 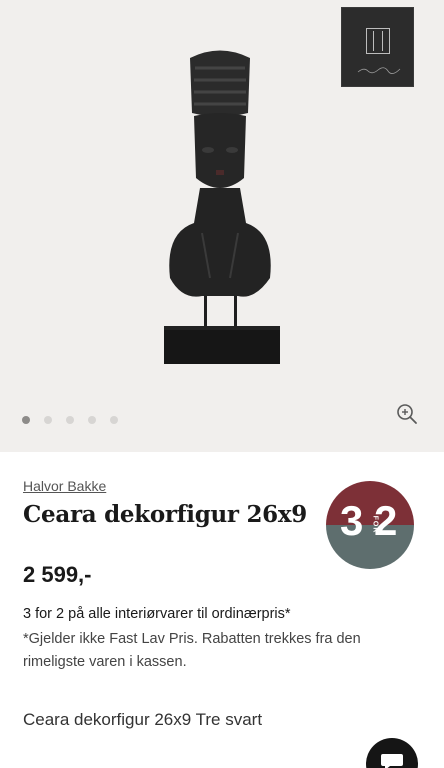 I want to click on product-title: Ceara dekorfigur 26x9, so click(x=165, y=514).